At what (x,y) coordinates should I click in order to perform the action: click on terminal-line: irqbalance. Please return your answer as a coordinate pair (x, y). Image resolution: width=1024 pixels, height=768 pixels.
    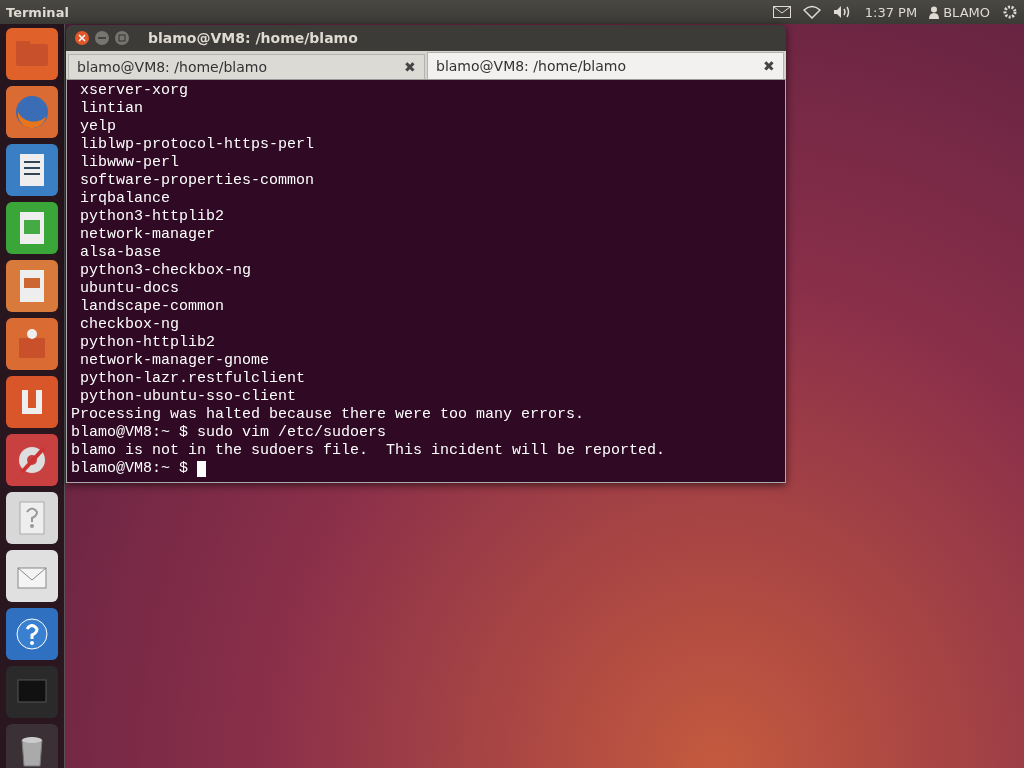
    Looking at the image, I should click on (125, 199).